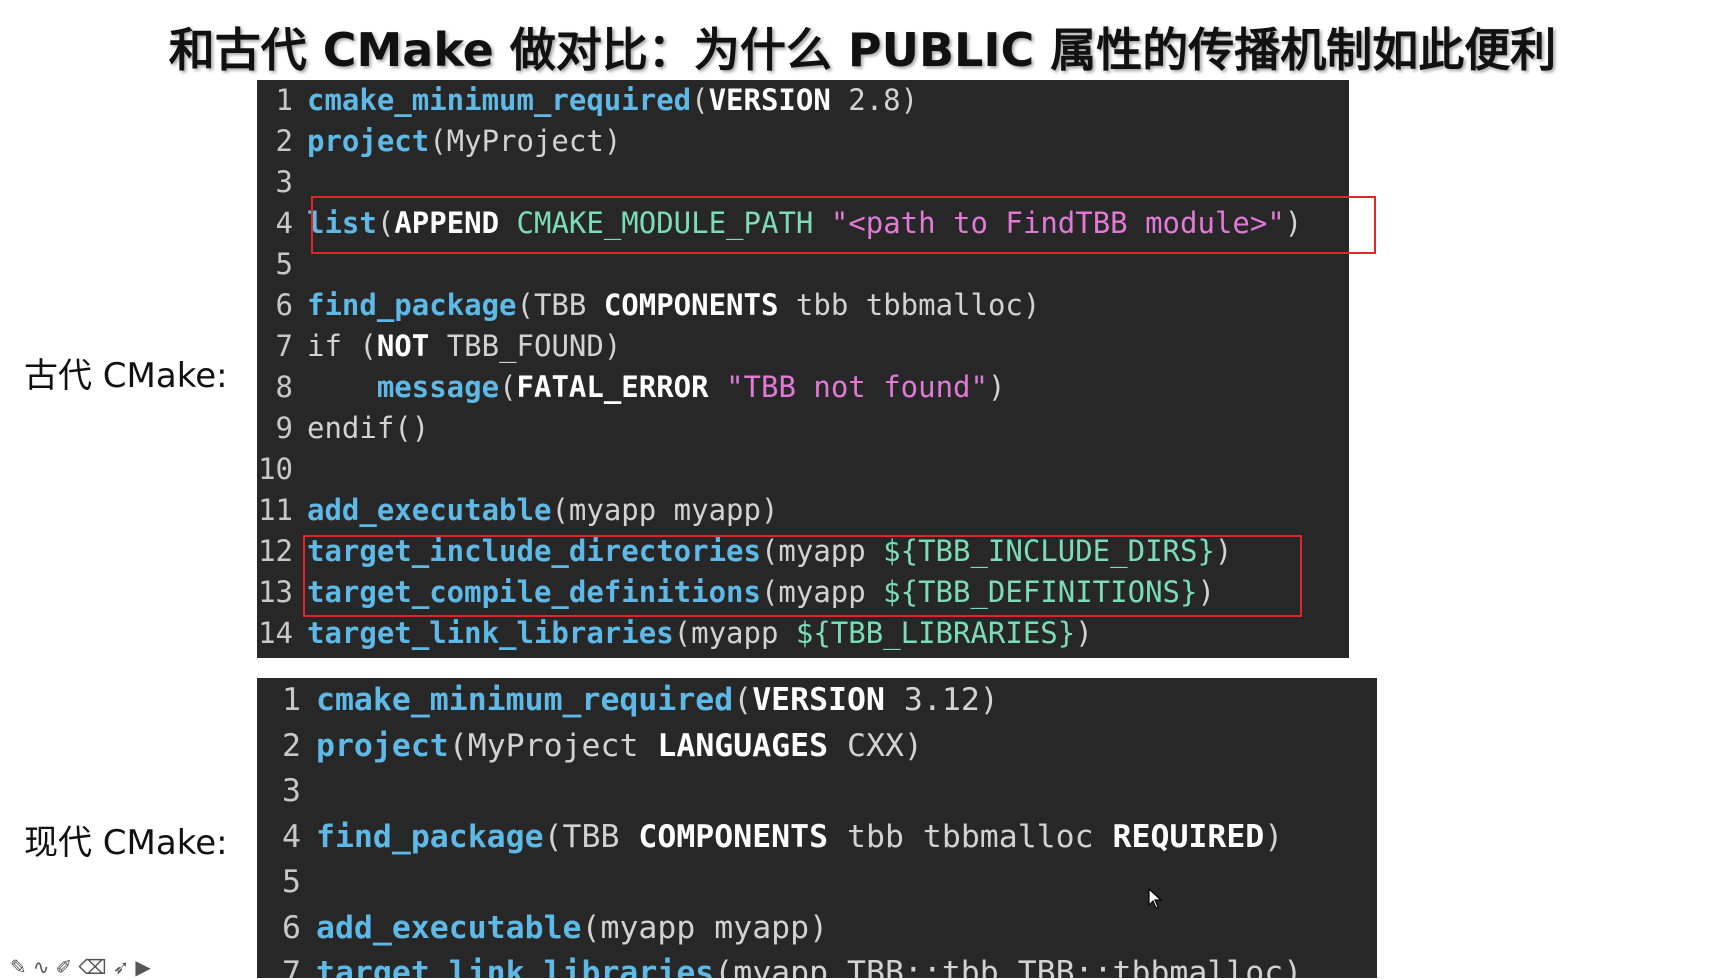  What do you see at coordinates (802, 576) in the screenshot?
I see `highlight-box-include-definitions` at bounding box center [802, 576].